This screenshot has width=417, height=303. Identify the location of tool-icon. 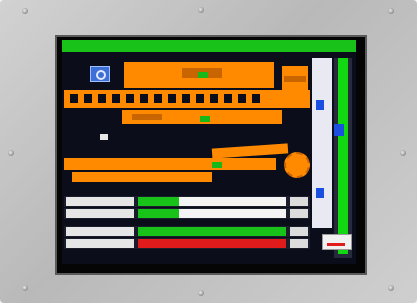
(104, 137).